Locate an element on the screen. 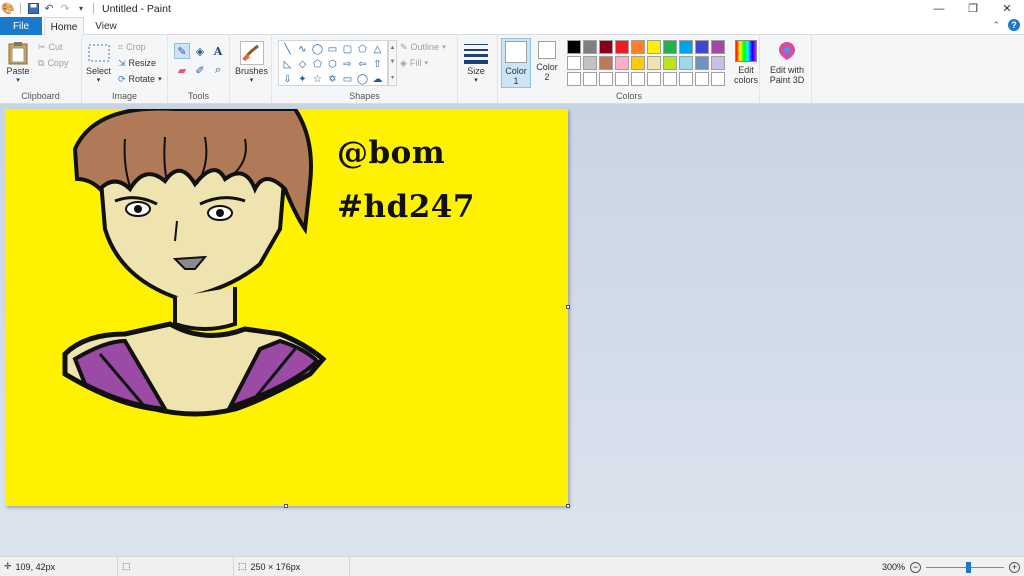 The width and height of the screenshot is (1024, 576). callout-cloud-shape-icon: ☁ is located at coordinates (377, 79).